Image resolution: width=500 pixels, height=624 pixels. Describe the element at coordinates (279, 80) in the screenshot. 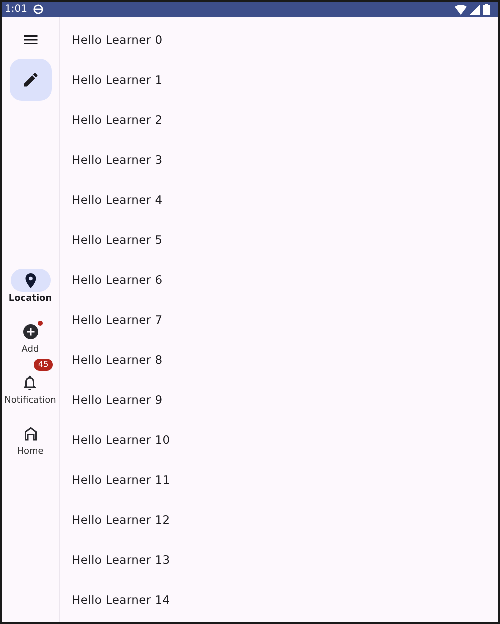

I see `list-item: Hello Learner 1` at that location.